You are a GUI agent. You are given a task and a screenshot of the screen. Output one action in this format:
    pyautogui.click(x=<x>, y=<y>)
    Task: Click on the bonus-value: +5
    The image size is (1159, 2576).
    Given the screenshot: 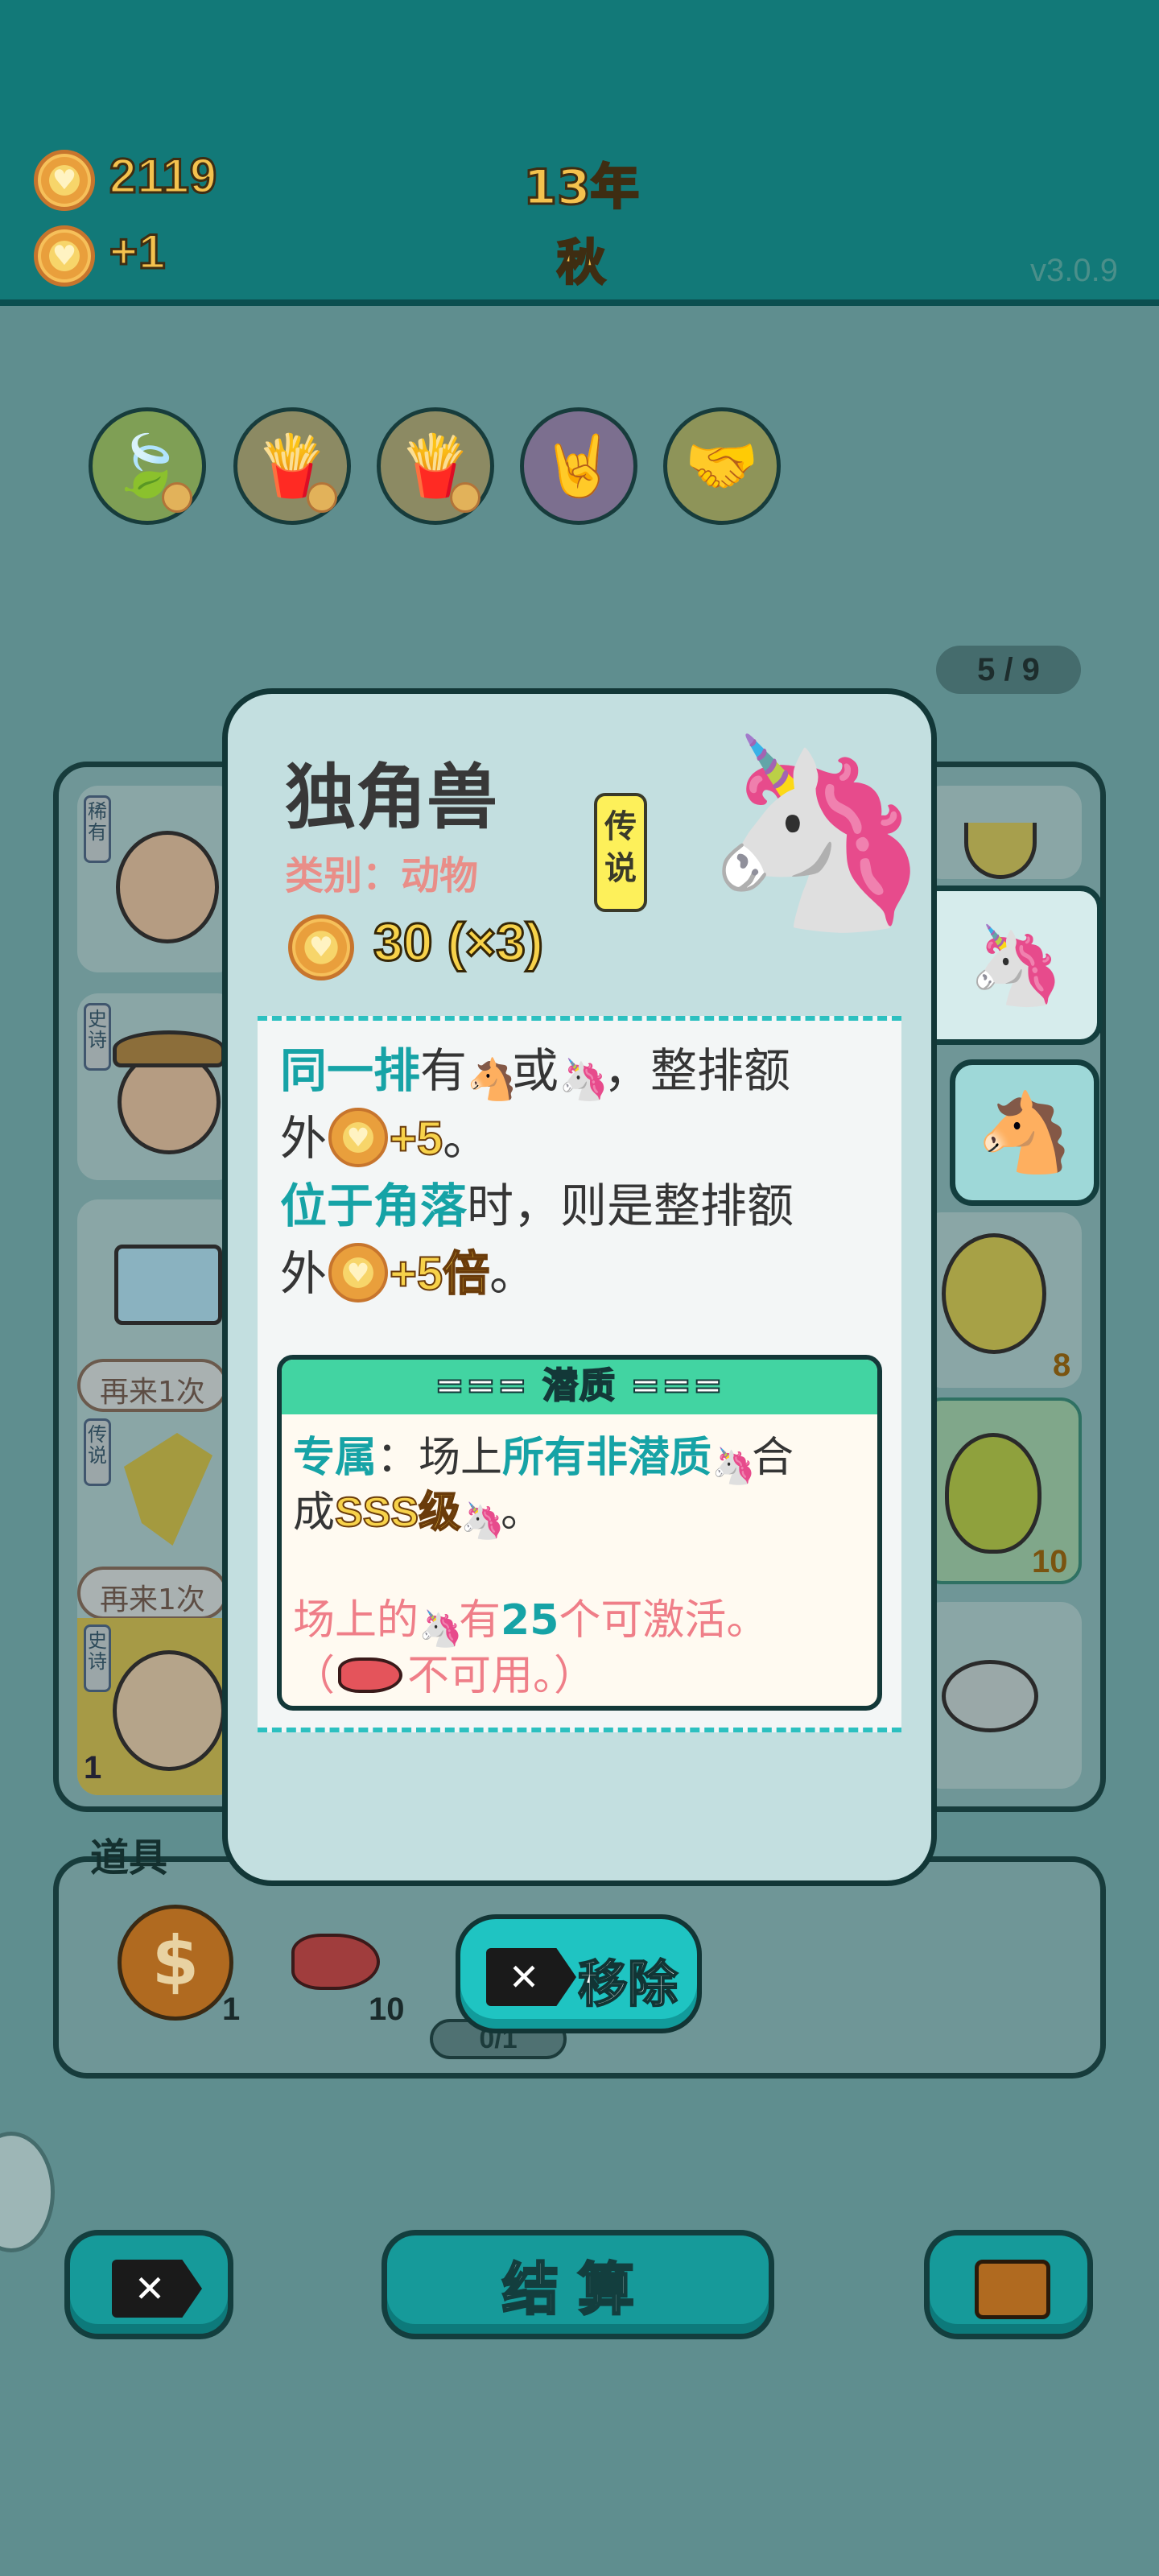 What is the action you would take?
    pyautogui.click(x=416, y=1139)
    